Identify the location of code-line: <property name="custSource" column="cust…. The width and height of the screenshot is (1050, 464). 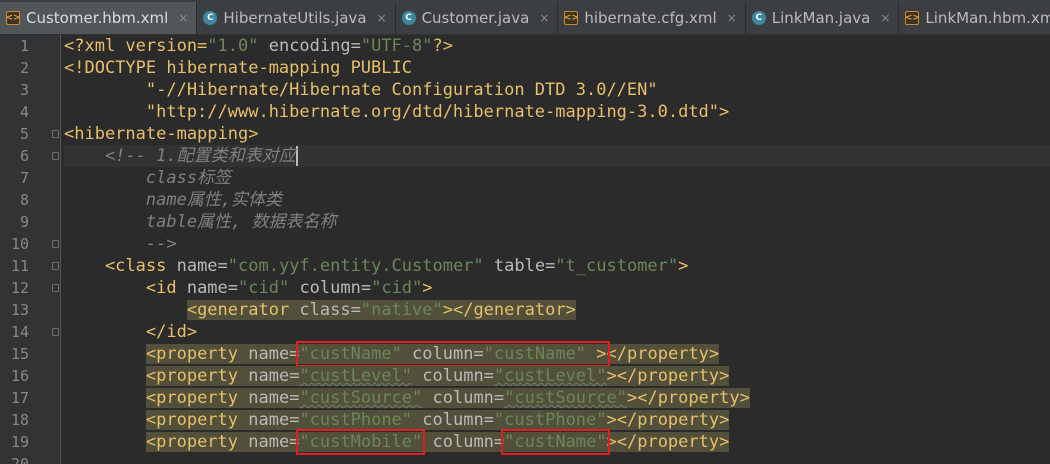
(407, 398).